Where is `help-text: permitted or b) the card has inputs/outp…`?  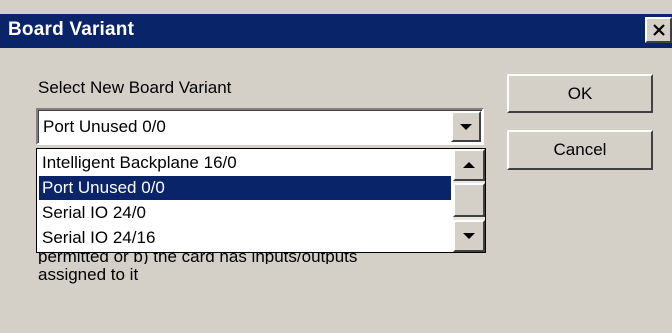
help-text: permitted or b) the card has inputs/outp… is located at coordinates (253, 269).